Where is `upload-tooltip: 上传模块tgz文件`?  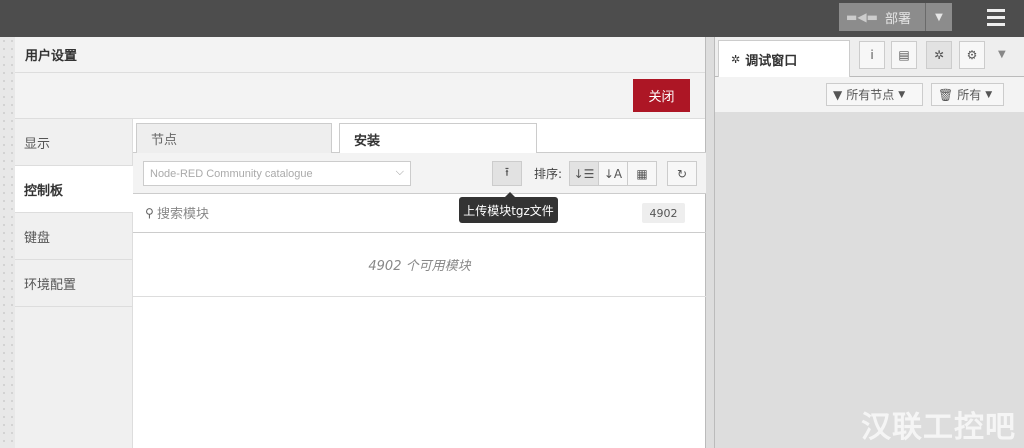 upload-tooltip: 上传模块tgz文件 is located at coordinates (508, 207).